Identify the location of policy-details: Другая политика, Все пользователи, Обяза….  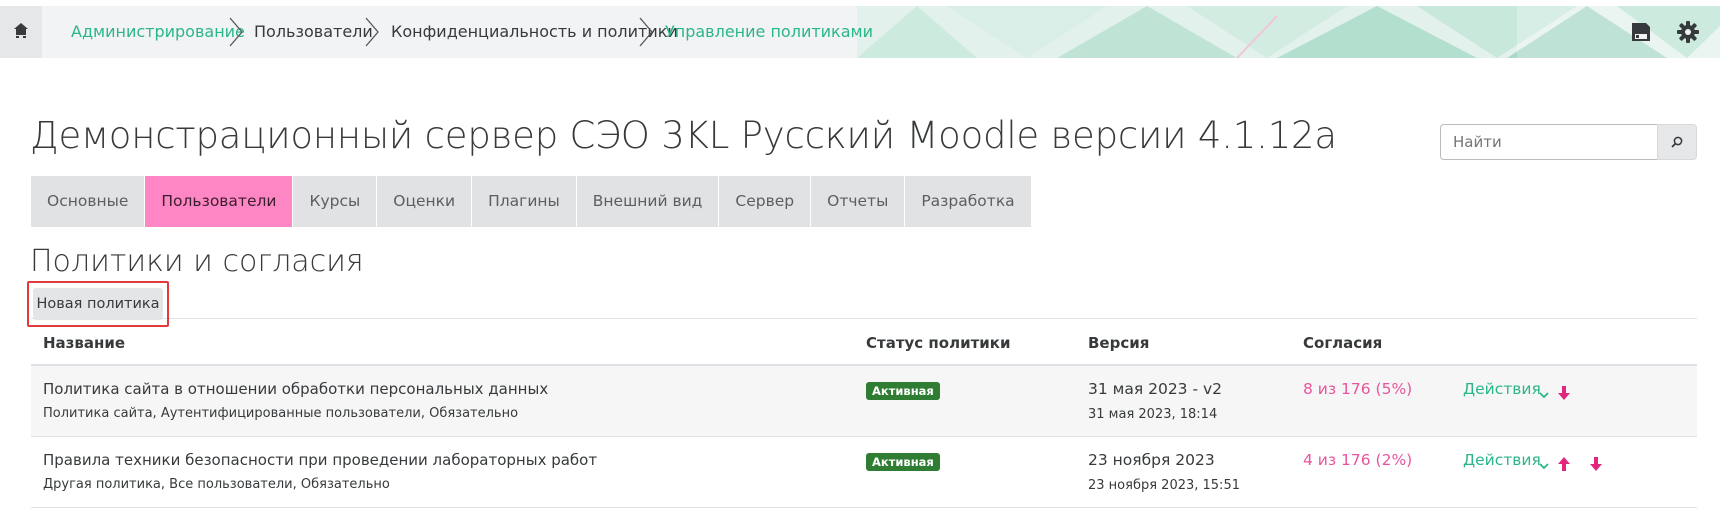
(216, 484).